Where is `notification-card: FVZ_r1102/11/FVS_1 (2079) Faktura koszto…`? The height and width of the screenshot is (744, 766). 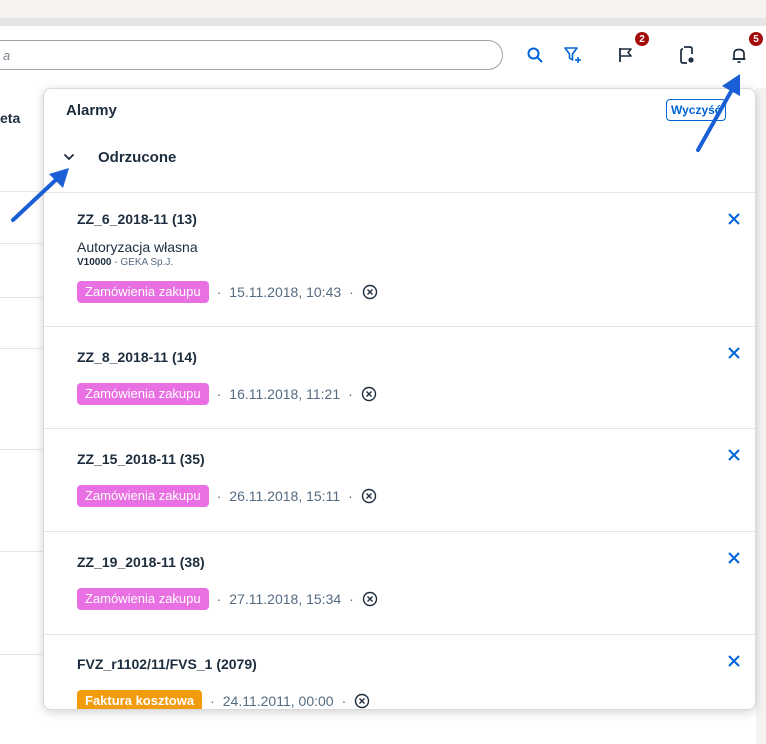 notification-card: FVZ_r1102/11/FVS_1 (2079) Faktura koszto… is located at coordinates (399, 671).